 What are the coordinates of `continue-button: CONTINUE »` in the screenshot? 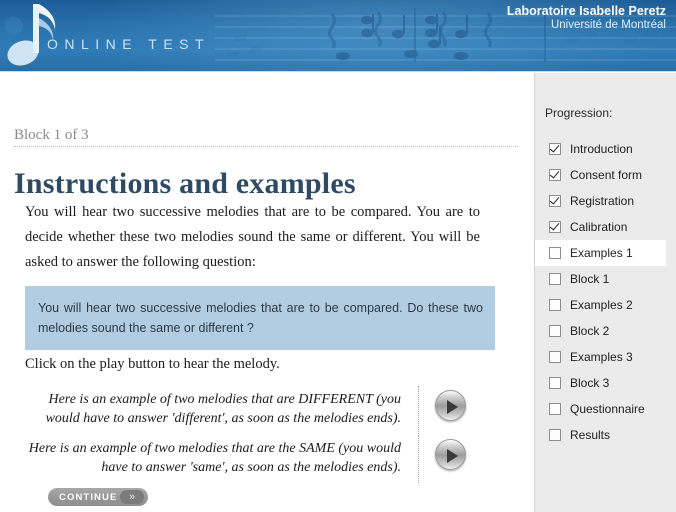 It's located at (98, 497).